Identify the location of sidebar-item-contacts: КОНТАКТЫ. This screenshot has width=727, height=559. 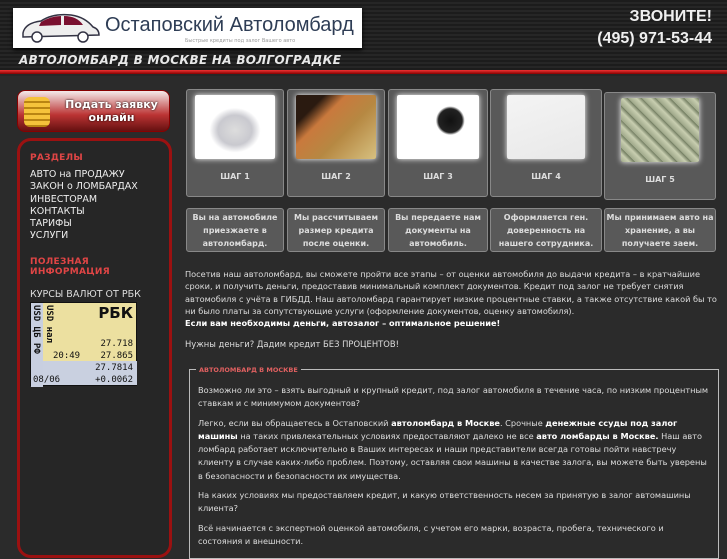
(94, 212).